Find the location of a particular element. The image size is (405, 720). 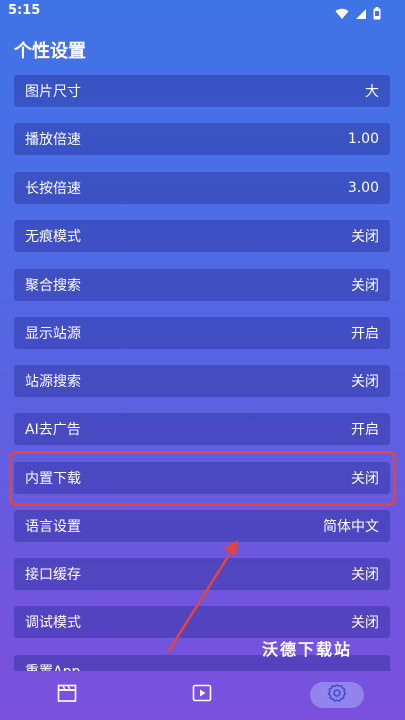

annotation-arrow is located at coordinates (202, 596).